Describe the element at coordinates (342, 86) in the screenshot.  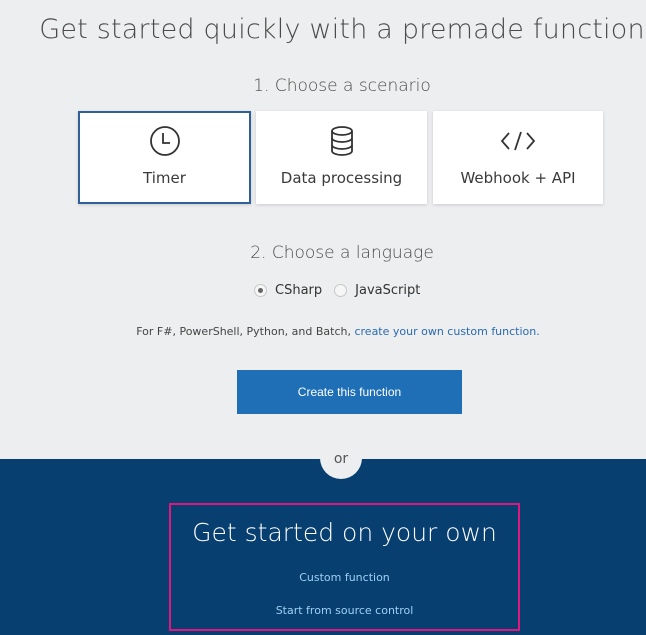
I see `choose-scenario-heading: 1. Choose a scenario` at that location.